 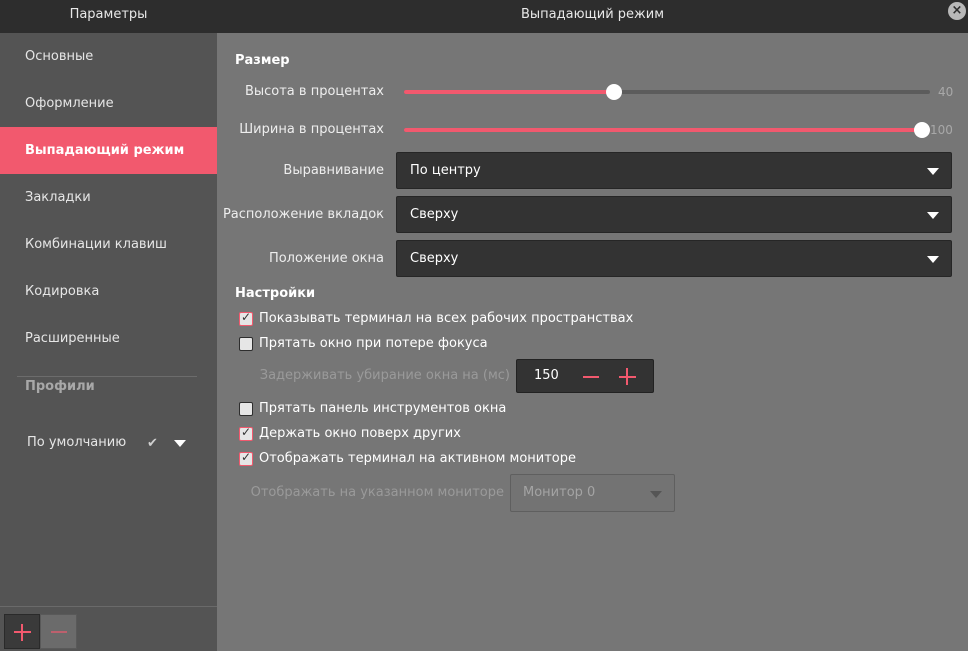 What do you see at coordinates (674, 170) in the screenshot?
I see `alignment-select: По центру` at bounding box center [674, 170].